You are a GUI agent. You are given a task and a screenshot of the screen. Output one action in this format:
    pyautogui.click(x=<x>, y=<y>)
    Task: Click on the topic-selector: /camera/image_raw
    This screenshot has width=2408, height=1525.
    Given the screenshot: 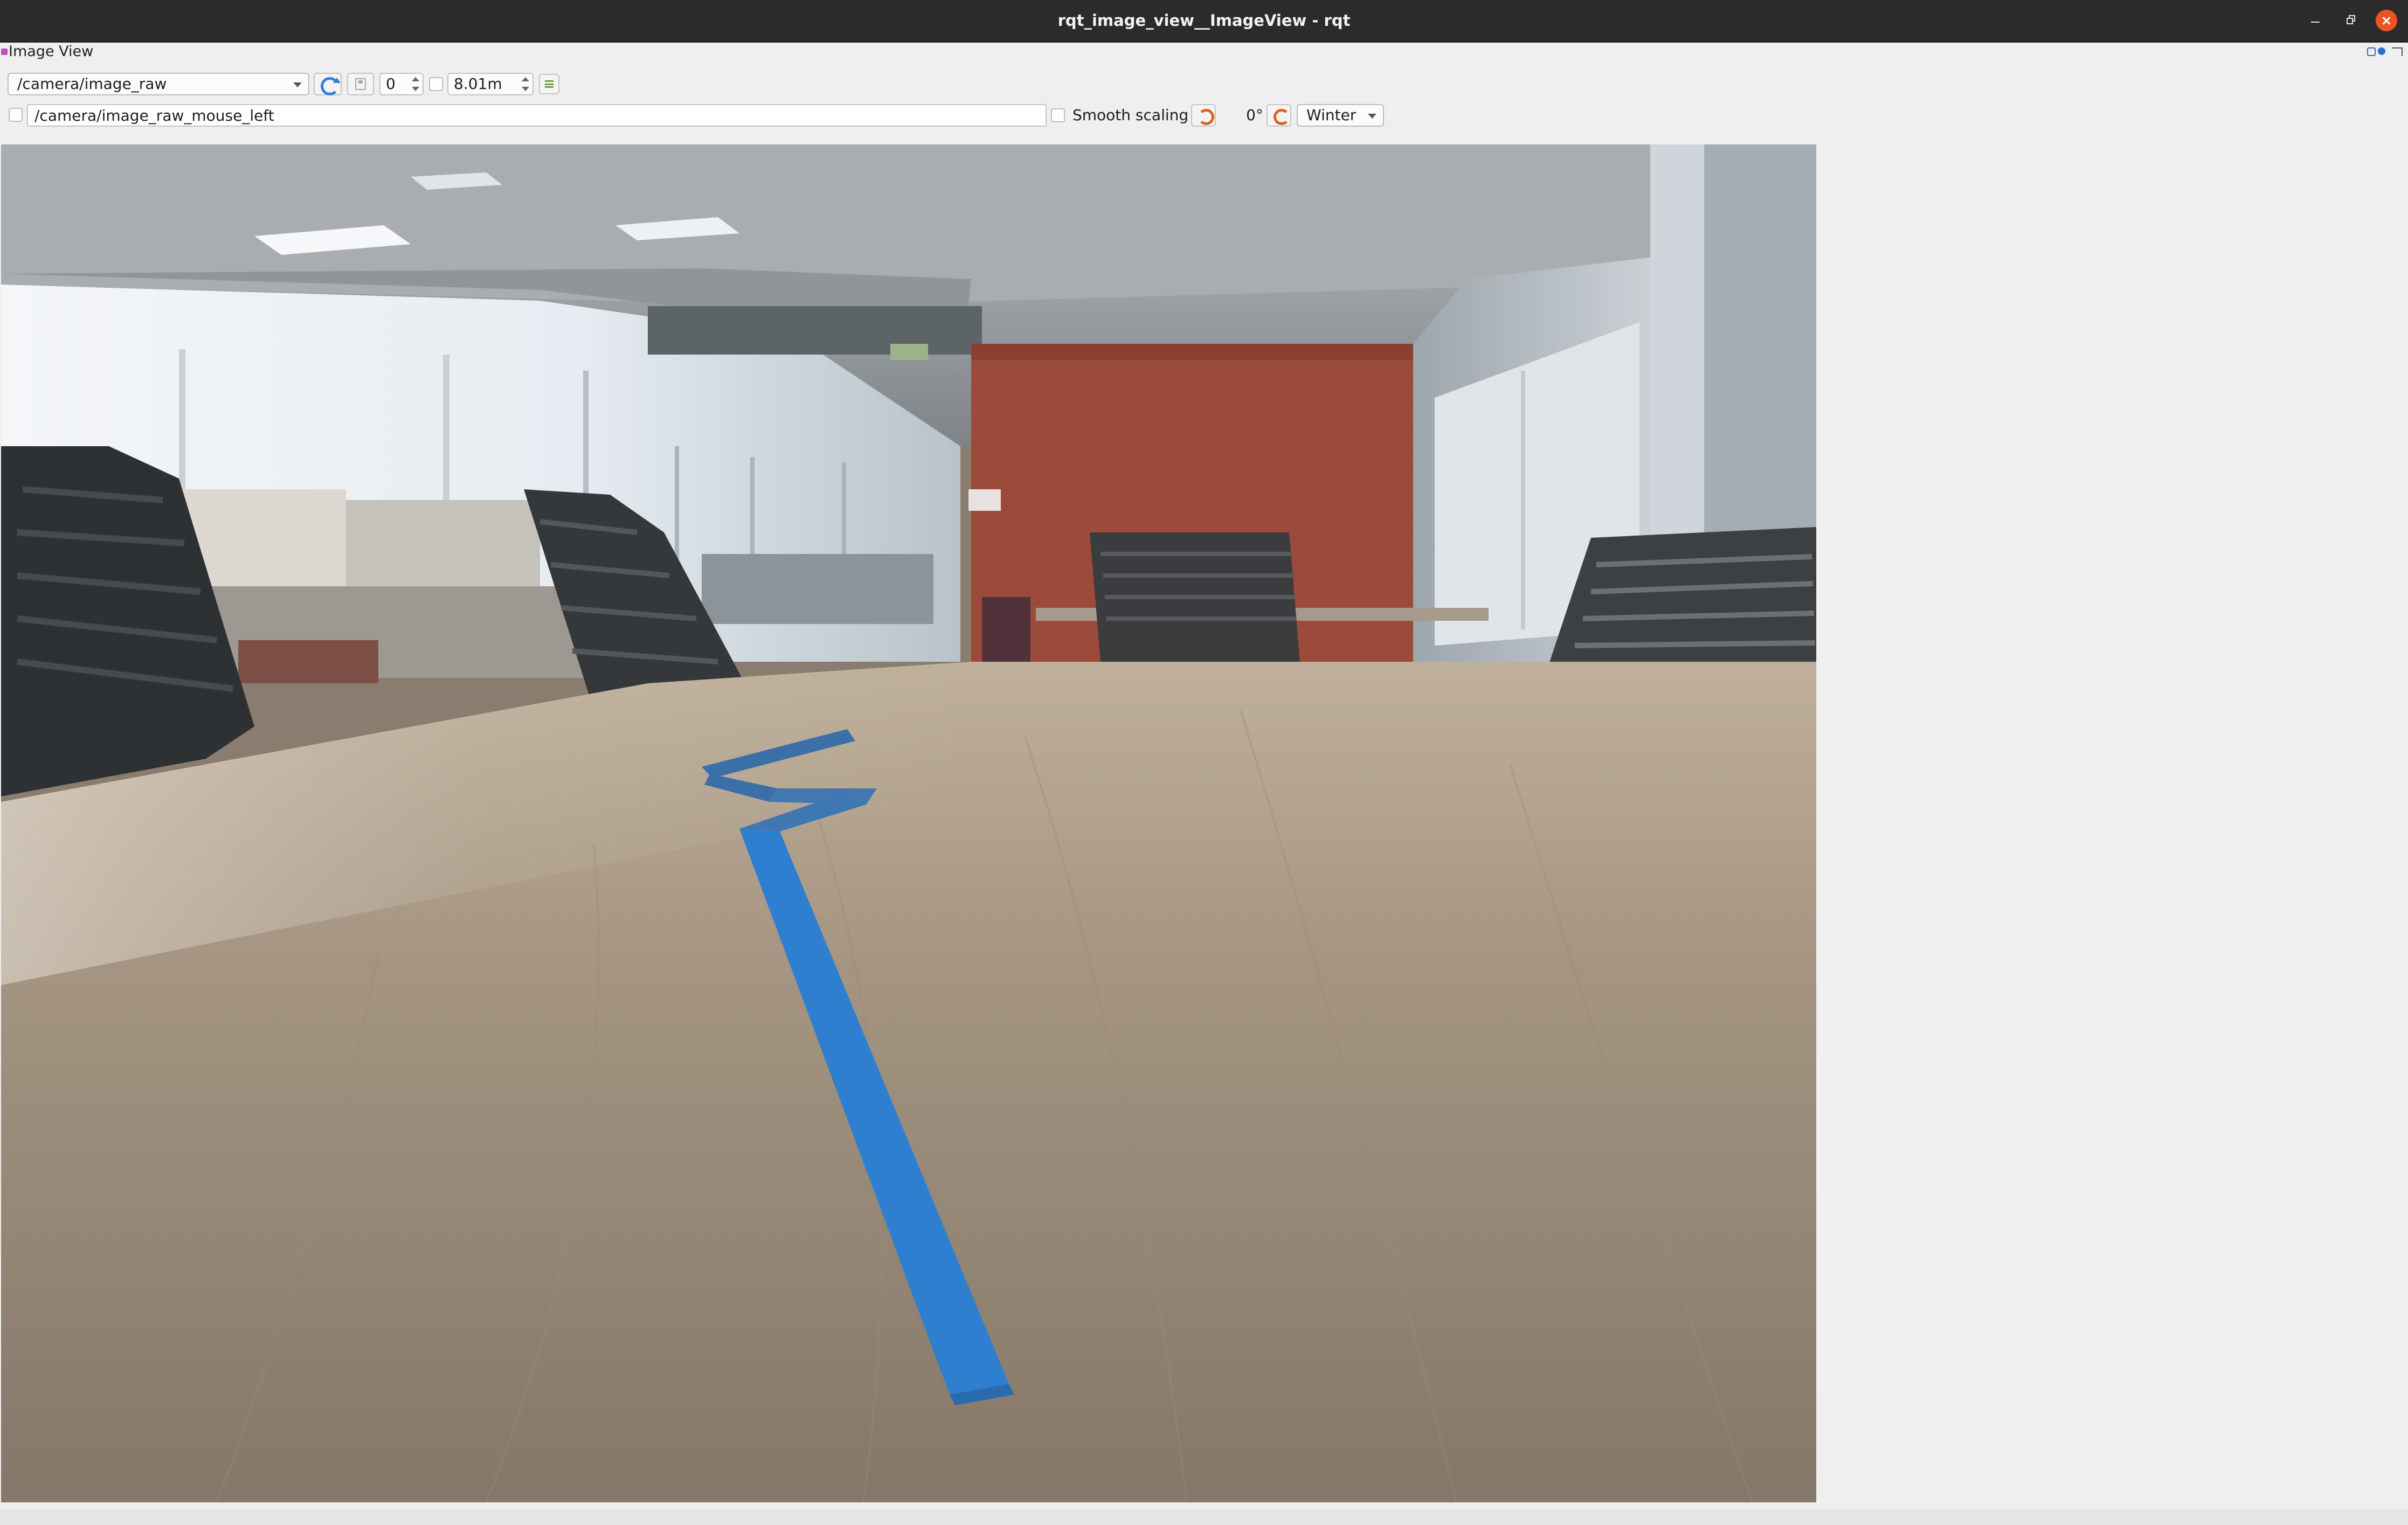 What is the action you would take?
    pyautogui.click(x=158, y=84)
    